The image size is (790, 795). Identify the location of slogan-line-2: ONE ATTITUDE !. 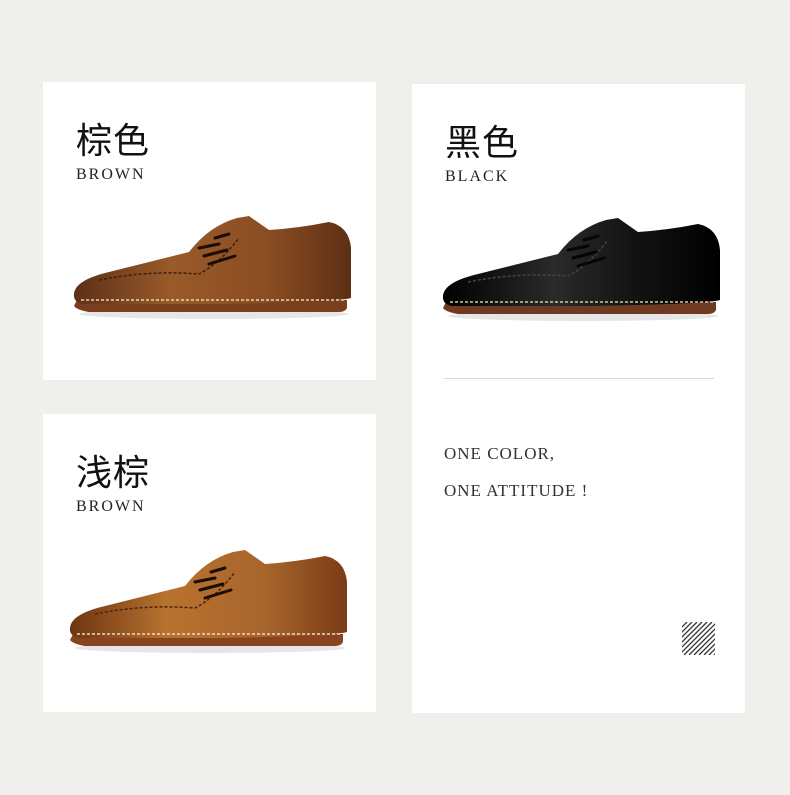
(516, 490).